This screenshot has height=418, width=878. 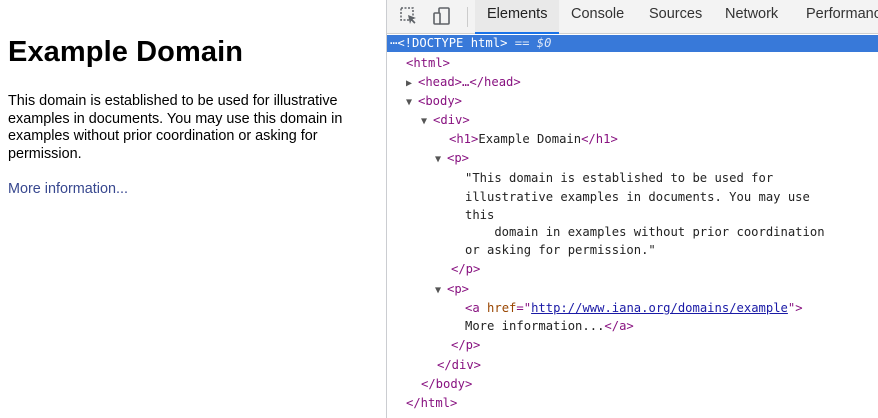 I want to click on dom-node-h1: <h1>Example Domain</h1>, so click(x=533, y=139).